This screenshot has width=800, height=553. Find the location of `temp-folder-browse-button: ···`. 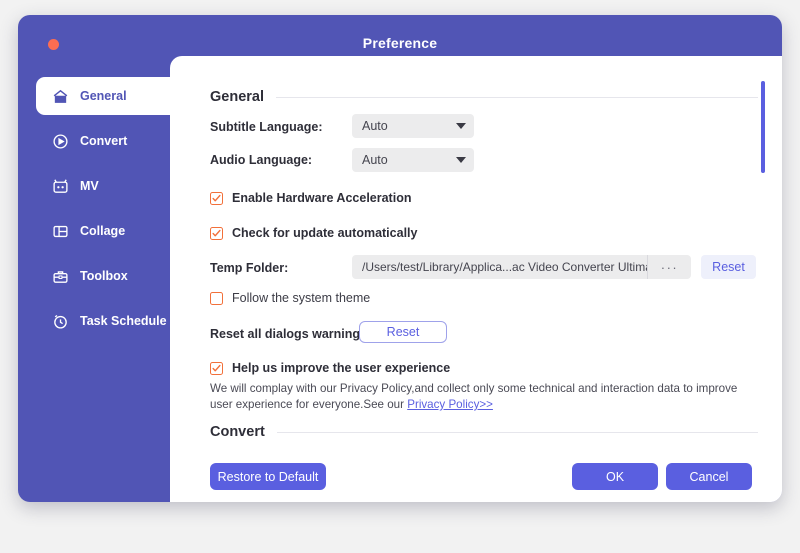

temp-folder-browse-button: ··· is located at coordinates (669, 267).